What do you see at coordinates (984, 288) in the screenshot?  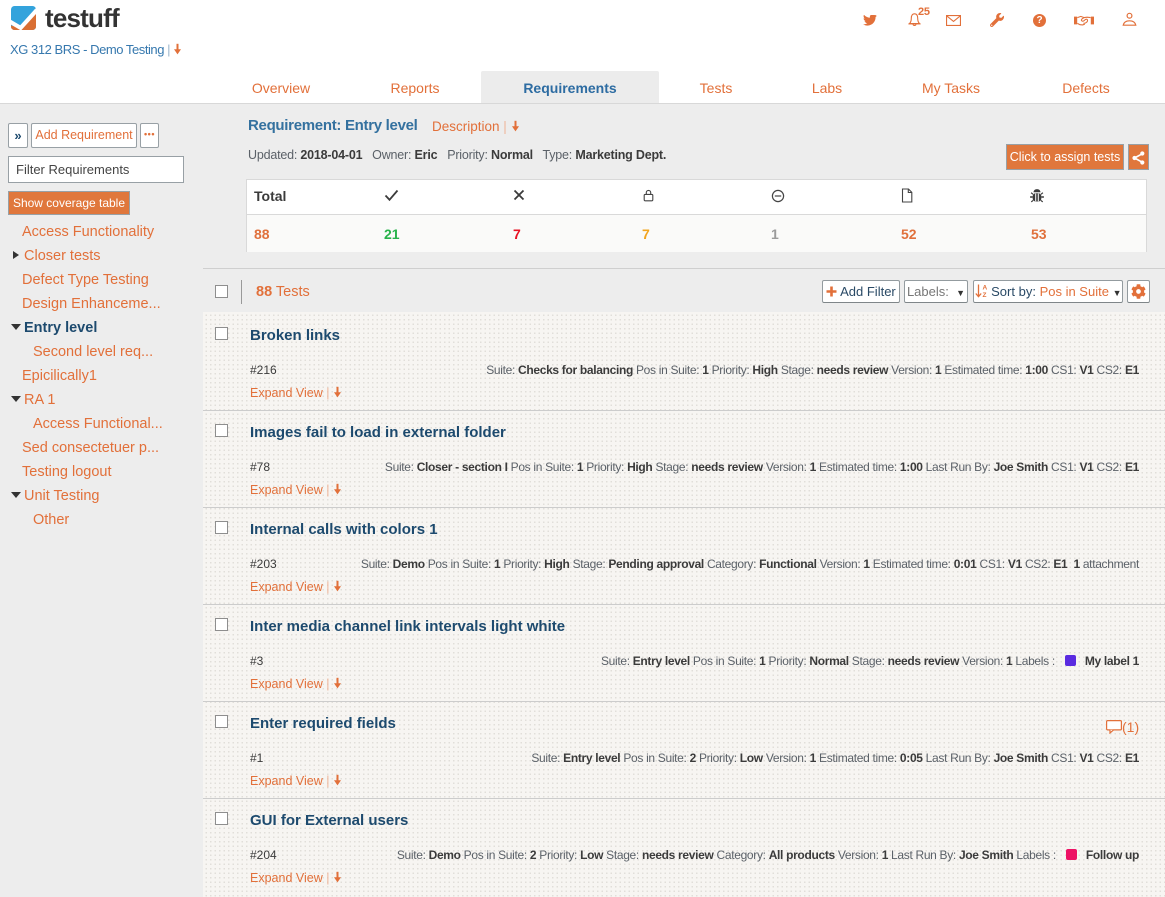 I see `svg-text: A` at bounding box center [984, 288].